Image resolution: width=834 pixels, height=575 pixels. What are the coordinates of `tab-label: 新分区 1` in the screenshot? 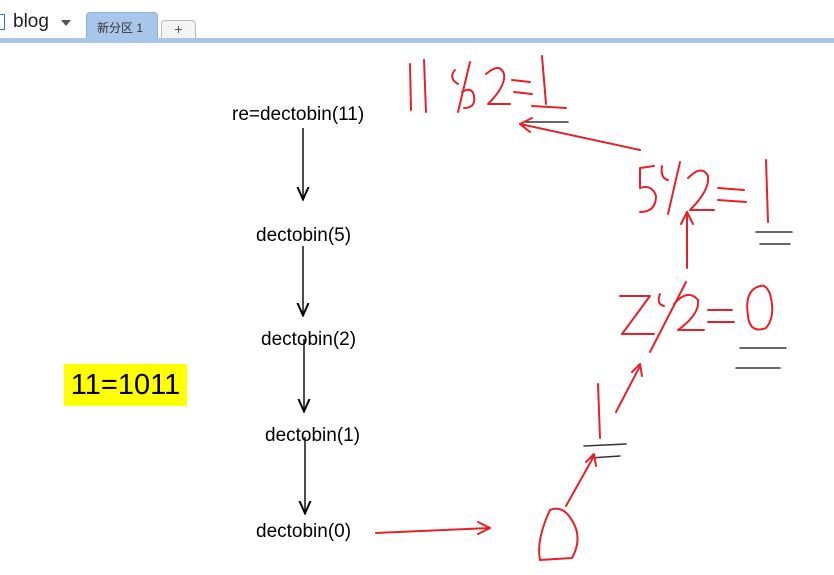 It's located at (120, 28).